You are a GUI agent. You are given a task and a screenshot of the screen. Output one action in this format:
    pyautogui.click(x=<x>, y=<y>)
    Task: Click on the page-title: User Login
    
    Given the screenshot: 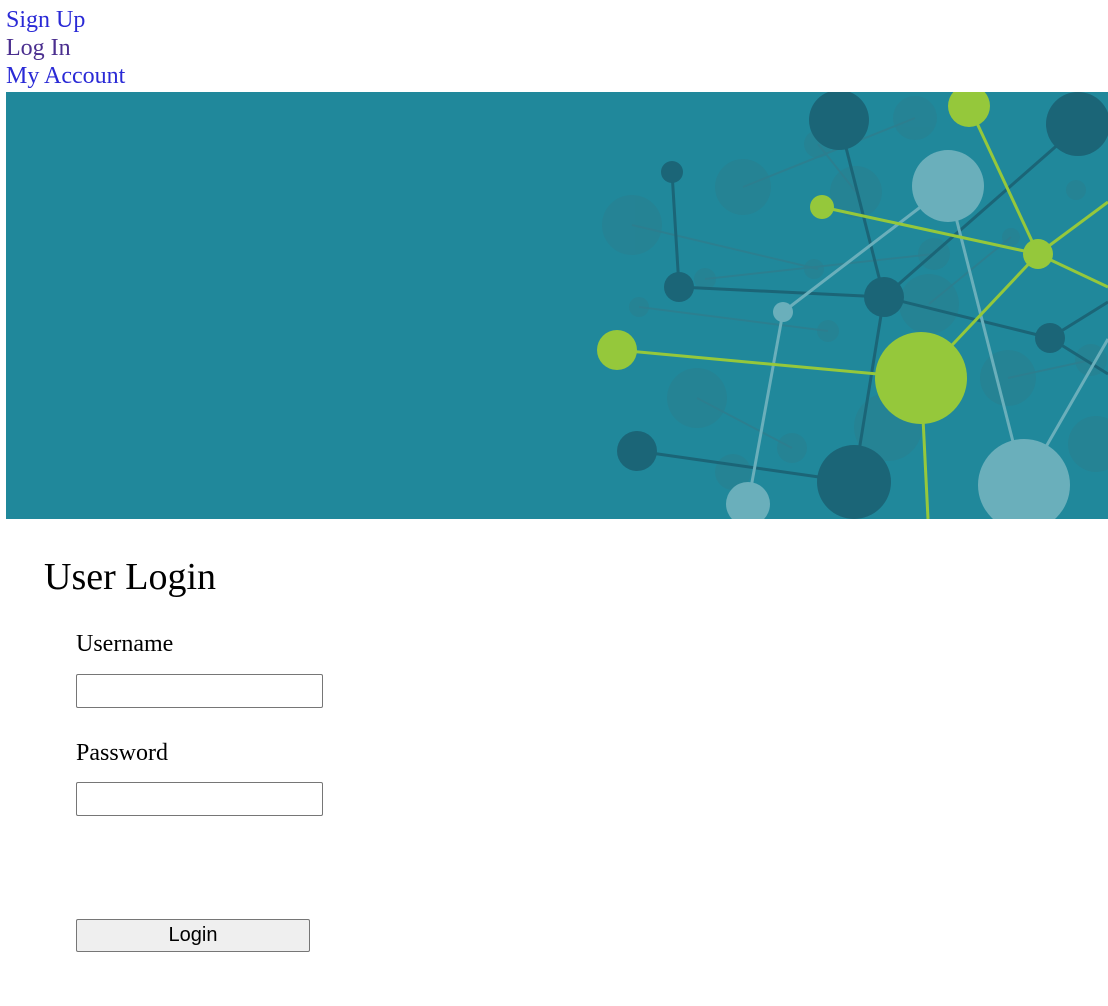 What is the action you would take?
    pyautogui.click(x=130, y=577)
    